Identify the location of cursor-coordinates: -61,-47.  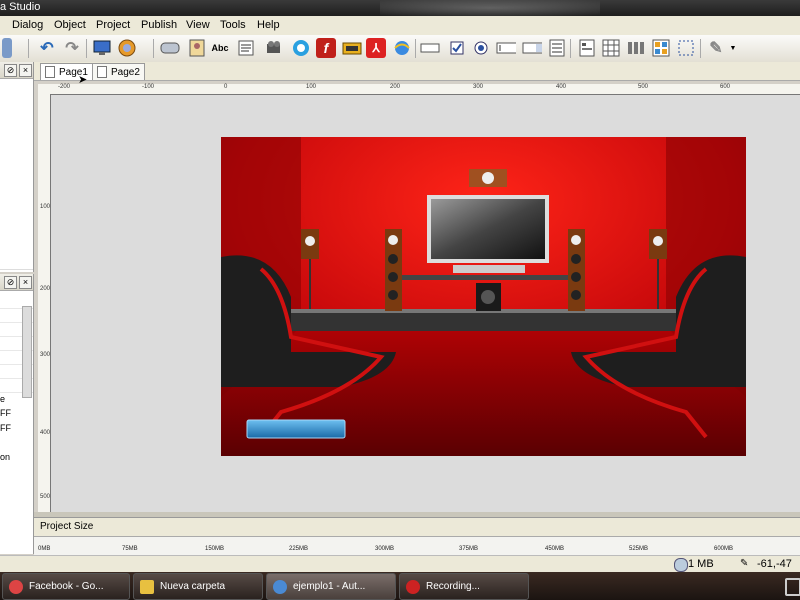
(774, 564).